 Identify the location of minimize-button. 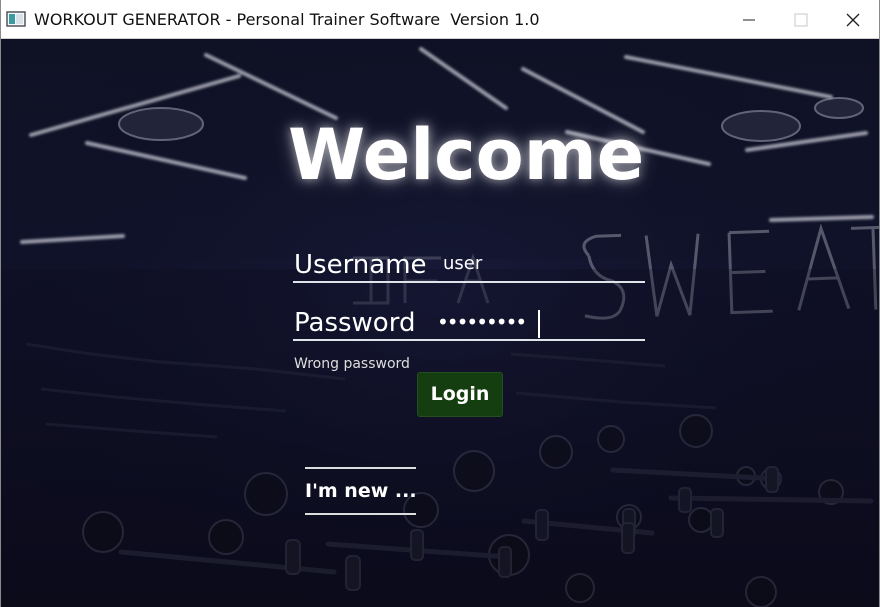
(749, 19).